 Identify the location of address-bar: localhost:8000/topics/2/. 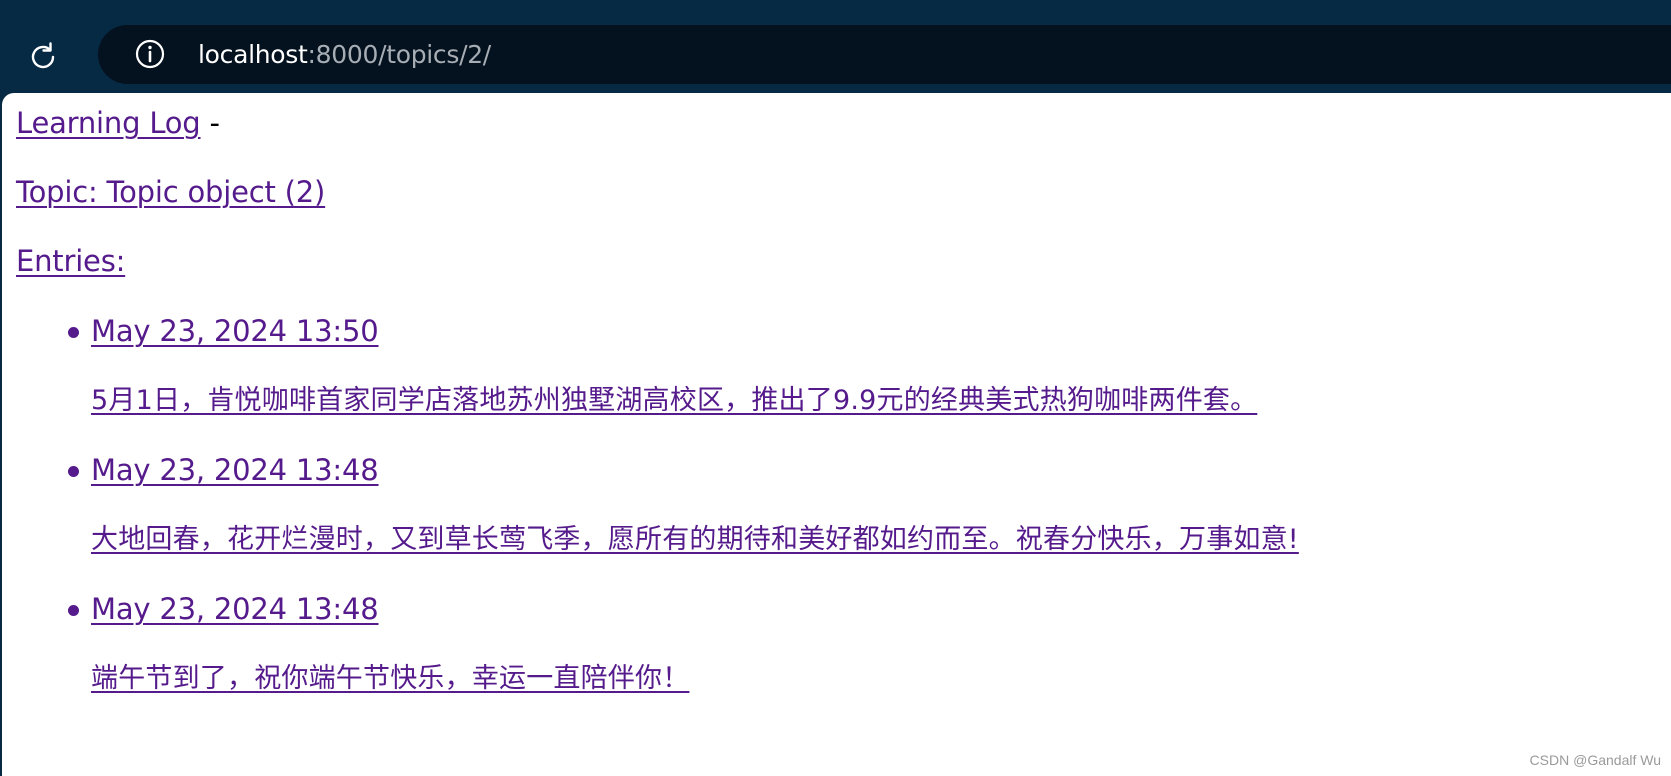
(884, 54).